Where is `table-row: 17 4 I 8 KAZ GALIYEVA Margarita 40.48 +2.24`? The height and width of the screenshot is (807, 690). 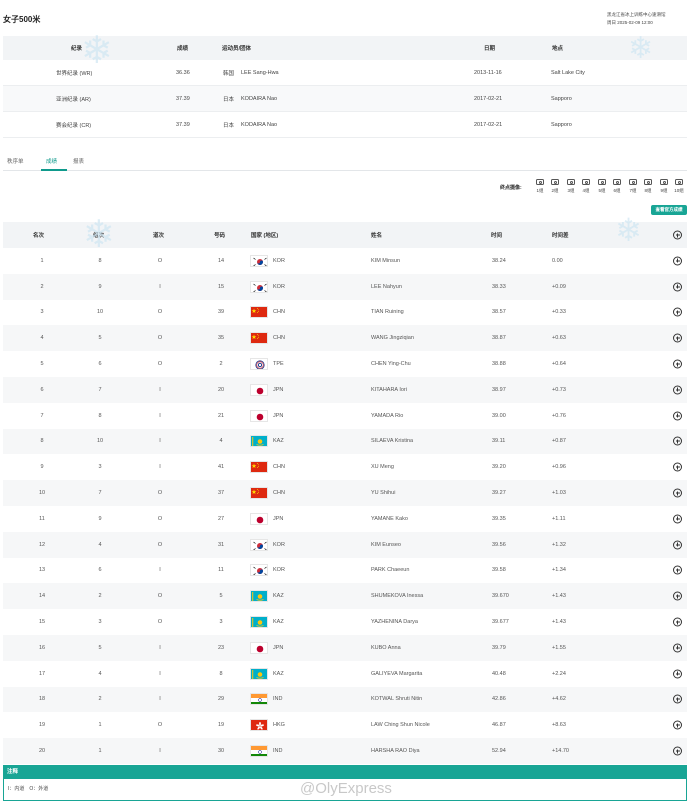 table-row: 17 4 I 8 KAZ GALIYEVA Margarita 40.48 +2.24 is located at coordinates (345, 674).